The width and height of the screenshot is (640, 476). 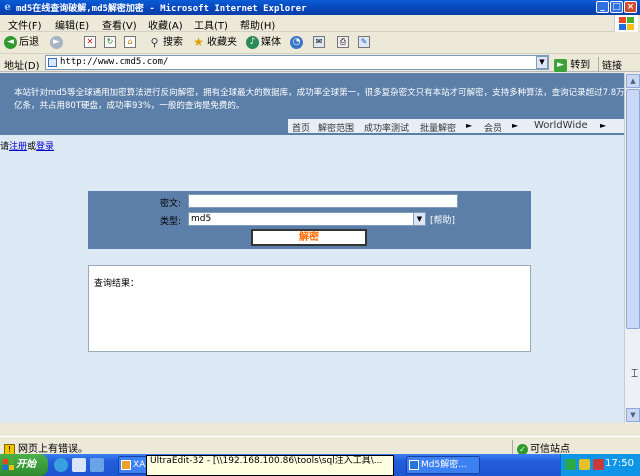 I want to click on history-icon: ◔, so click(x=296, y=42).